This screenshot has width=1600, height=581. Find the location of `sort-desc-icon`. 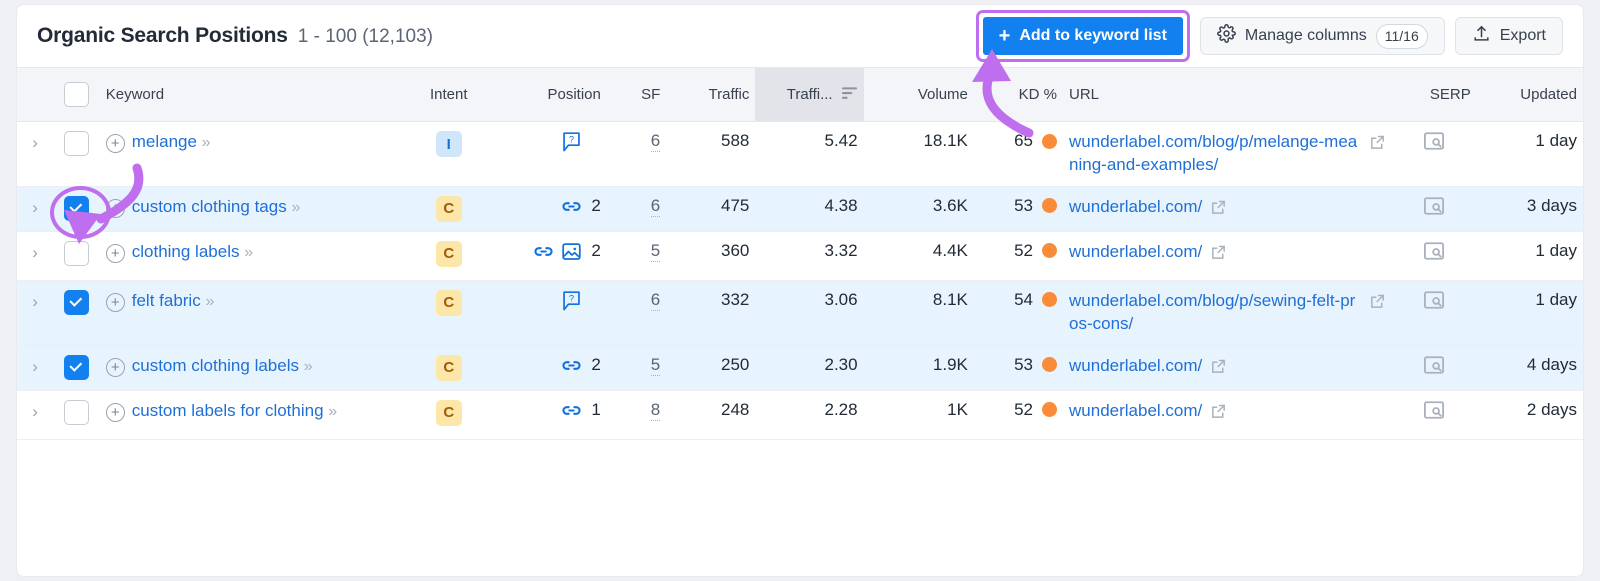

sort-desc-icon is located at coordinates (849, 95).